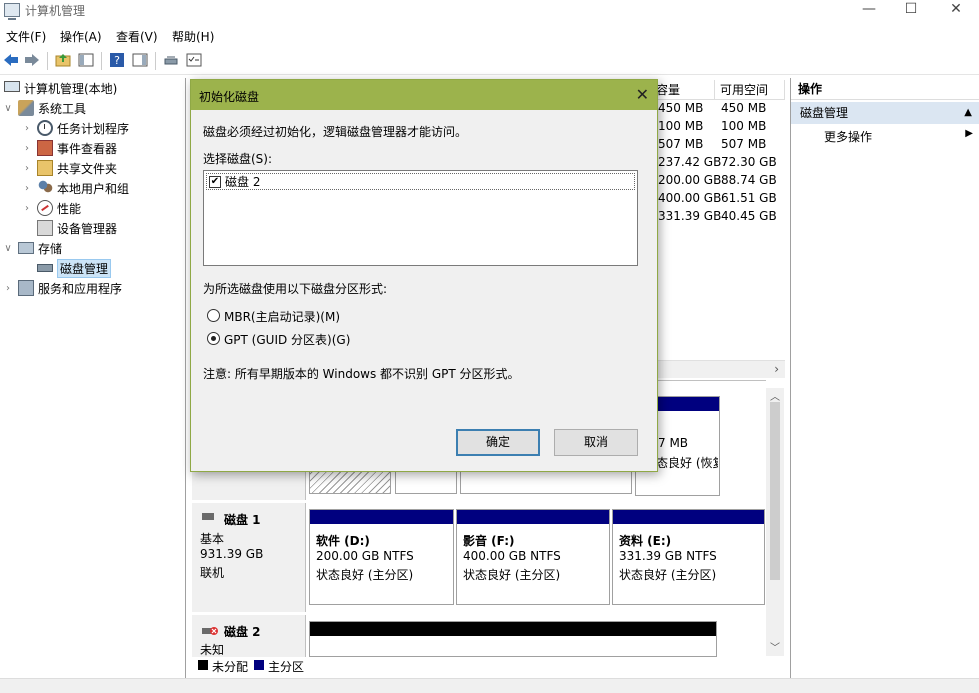 This screenshot has width=979, height=693. What do you see at coordinates (690, 162) in the screenshot?
I see `cell-capacity: 237.42 GB` at bounding box center [690, 162].